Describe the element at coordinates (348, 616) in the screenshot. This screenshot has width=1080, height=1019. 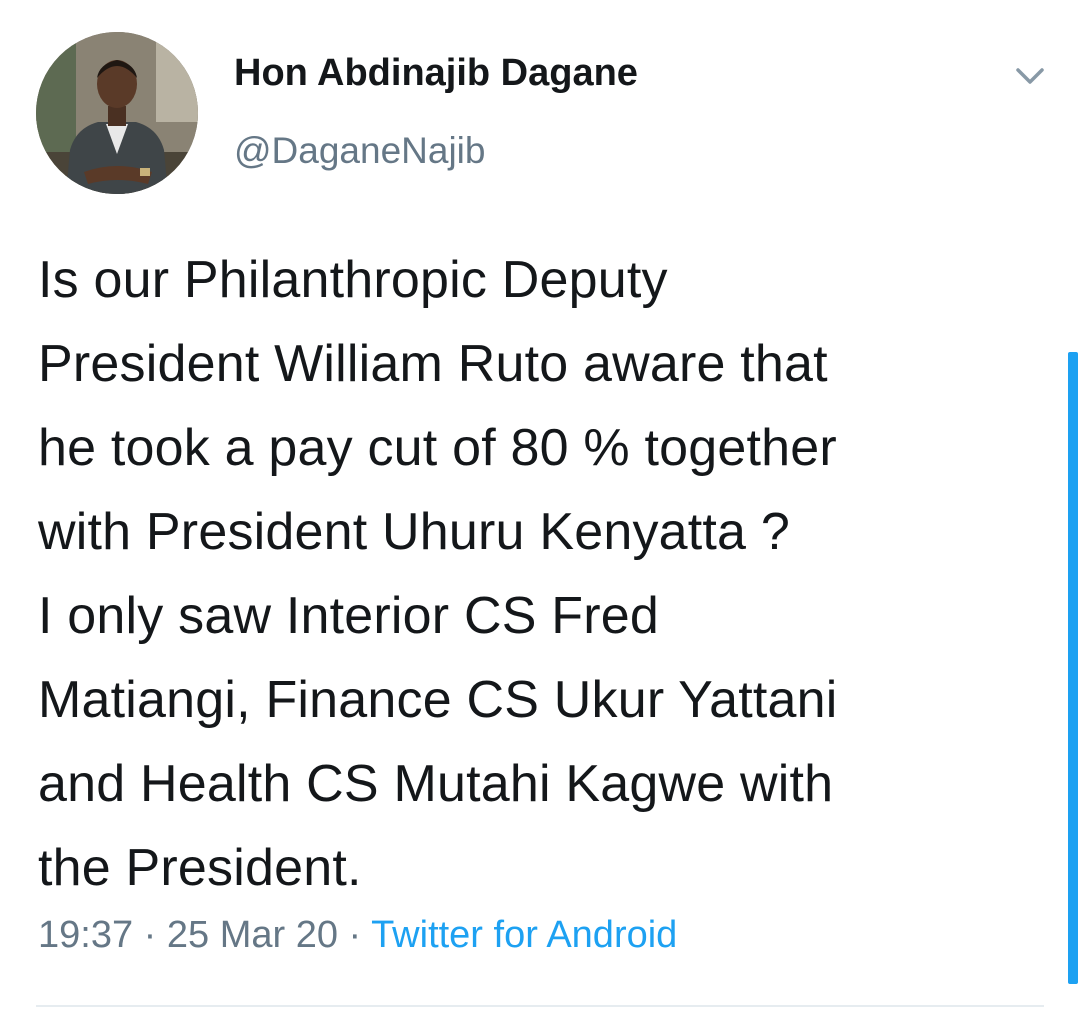
I see `tweet-text-line: I only saw Interior CS Fred` at that location.